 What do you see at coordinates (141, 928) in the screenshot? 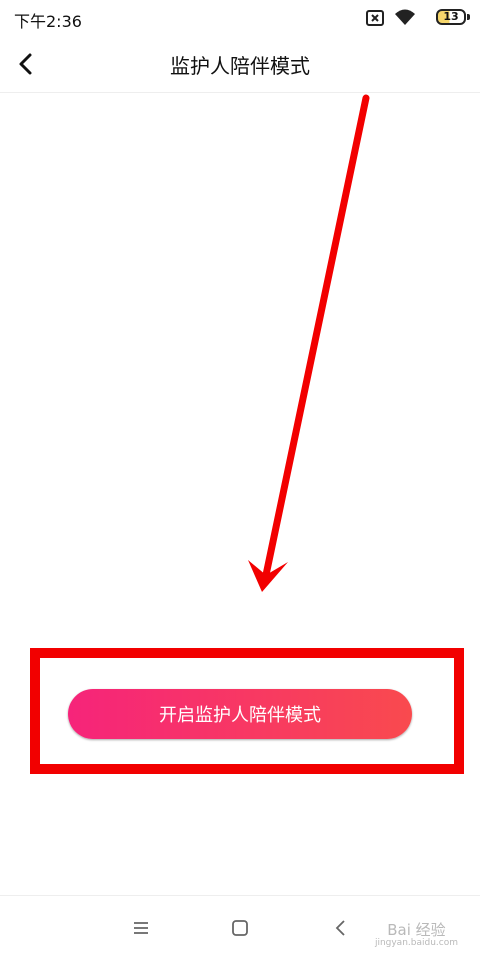
I see `menu-icon` at bounding box center [141, 928].